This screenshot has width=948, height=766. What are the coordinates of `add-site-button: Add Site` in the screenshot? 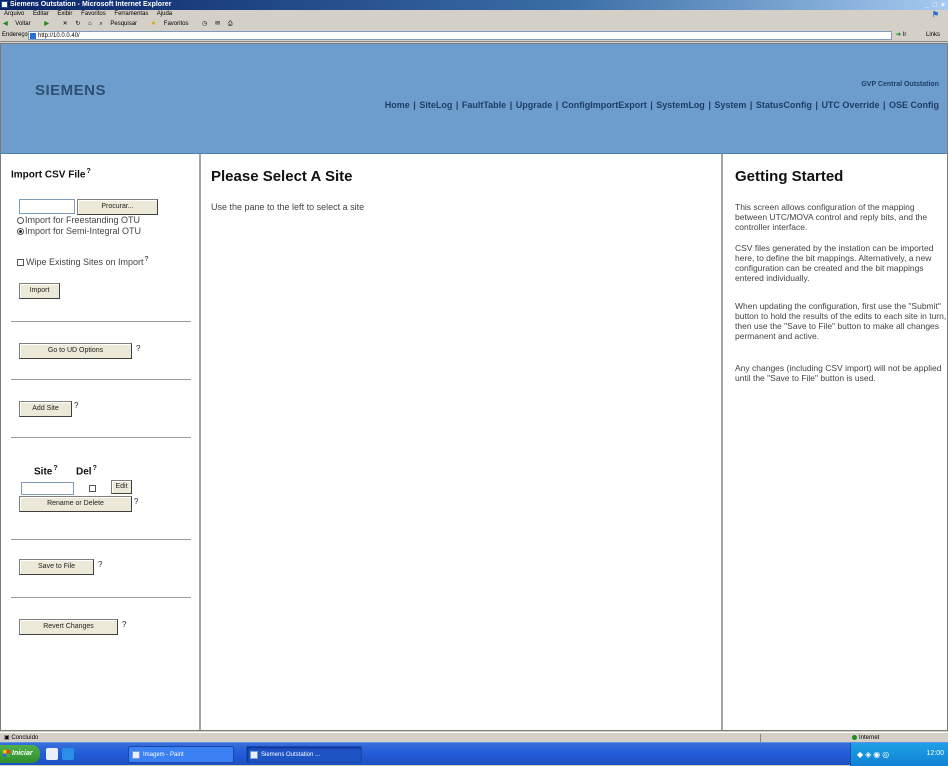 It's located at (45, 409).